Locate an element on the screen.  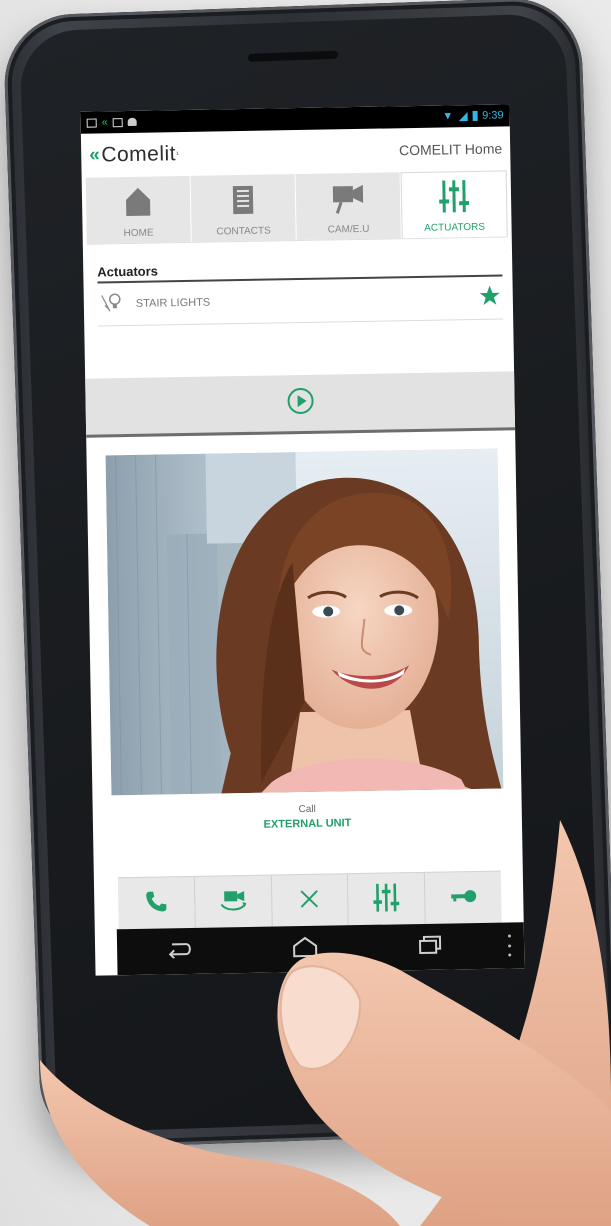
call-info: Call EXTERNAL UNIT is located at coordinates (307, 816).